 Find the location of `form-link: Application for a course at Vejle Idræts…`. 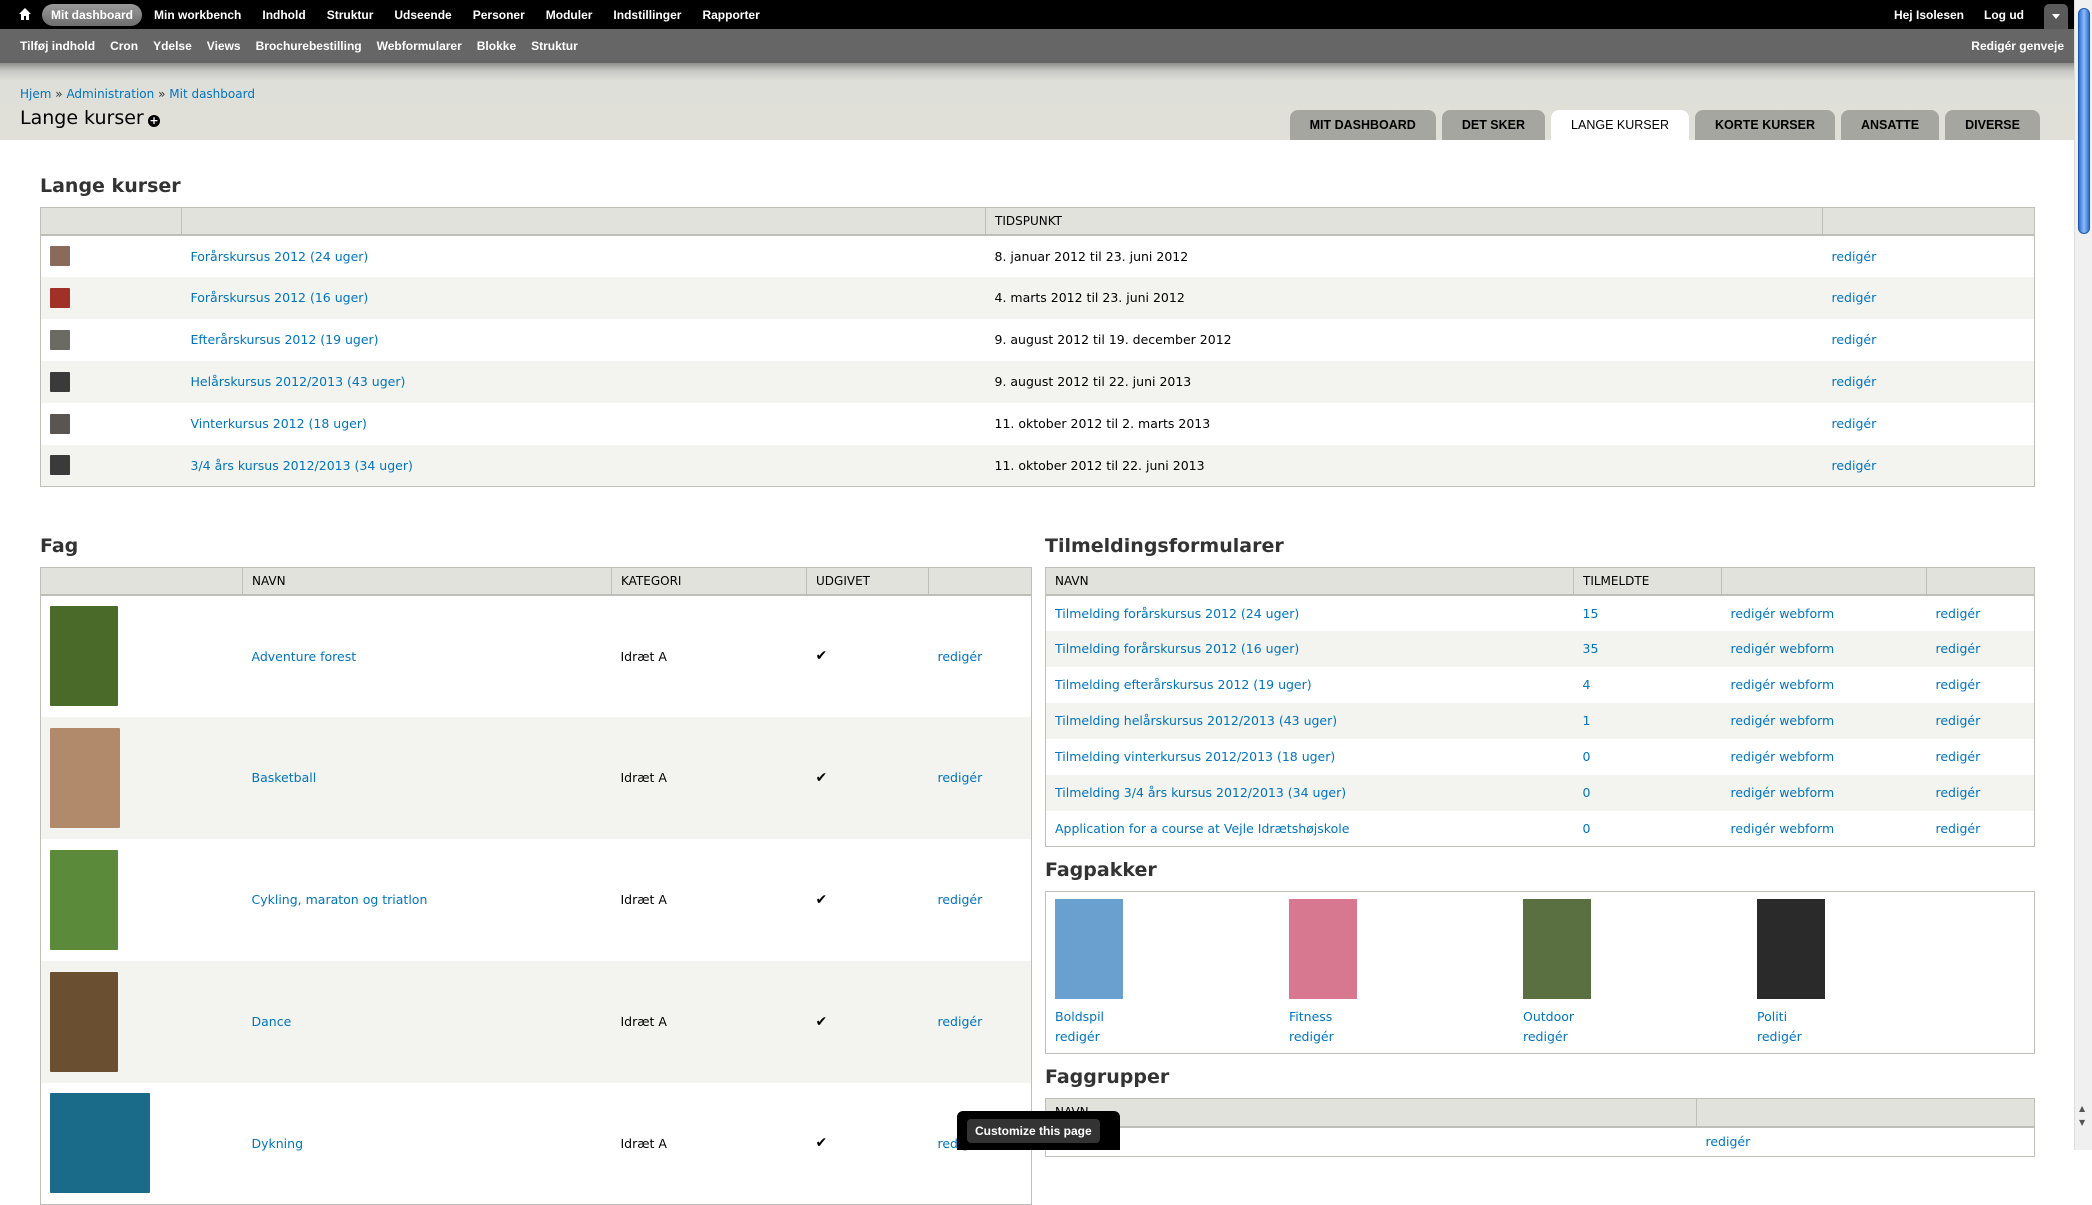

form-link: Application for a course at Vejle Idræts… is located at coordinates (1202, 828).